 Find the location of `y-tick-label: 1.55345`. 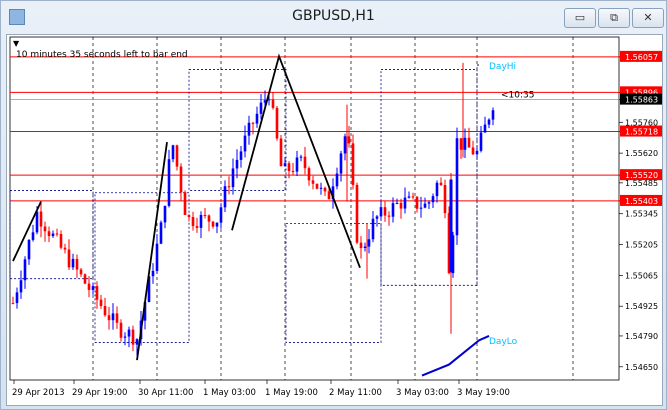

y-tick-label: 1.55345 is located at coordinates (641, 214).